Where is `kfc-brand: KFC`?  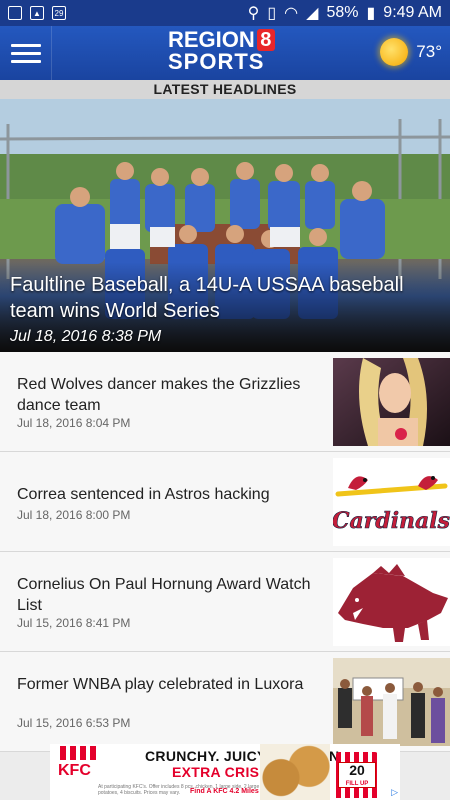
kfc-brand: KFC is located at coordinates (74, 770).